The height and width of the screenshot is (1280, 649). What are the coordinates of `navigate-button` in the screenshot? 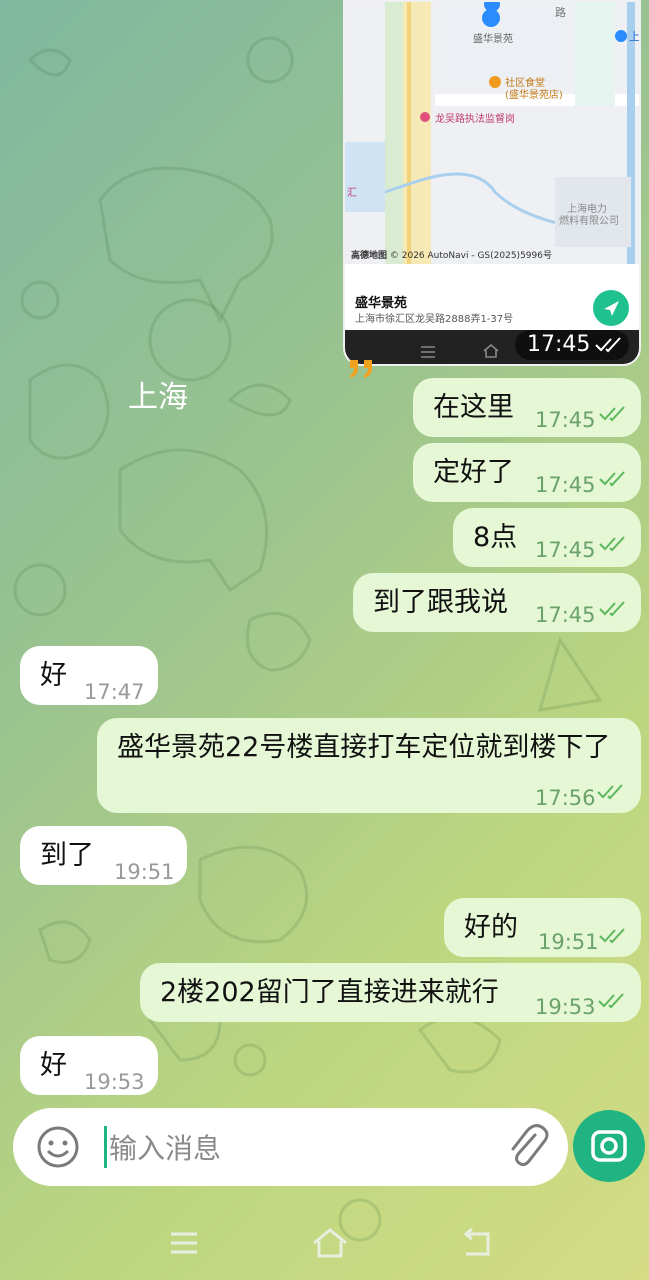 It's located at (611, 308).